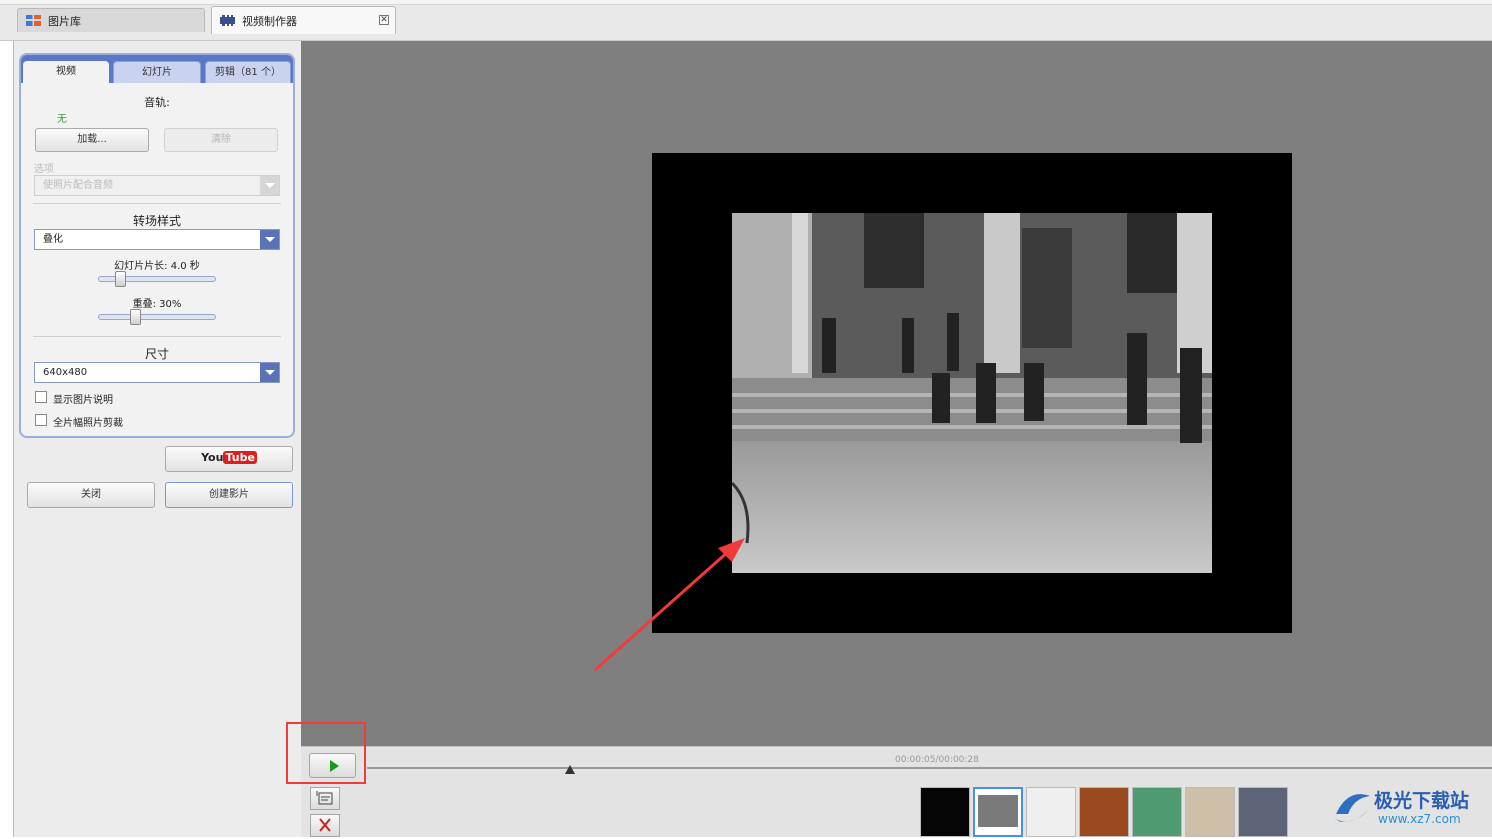 The height and width of the screenshot is (839, 1492). Describe the element at coordinates (269, 21) in the screenshot. I see `tab-label: 视频制作器` at that location.